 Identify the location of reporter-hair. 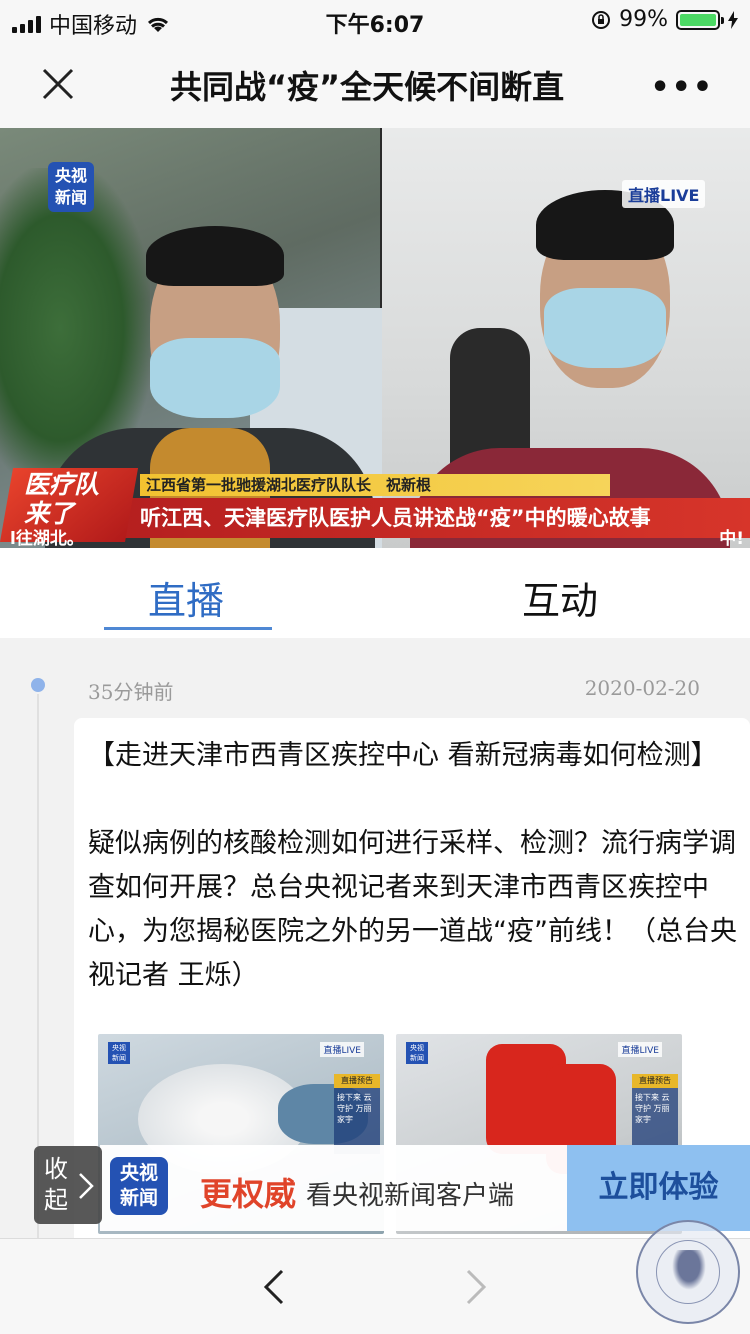
(215, 256).